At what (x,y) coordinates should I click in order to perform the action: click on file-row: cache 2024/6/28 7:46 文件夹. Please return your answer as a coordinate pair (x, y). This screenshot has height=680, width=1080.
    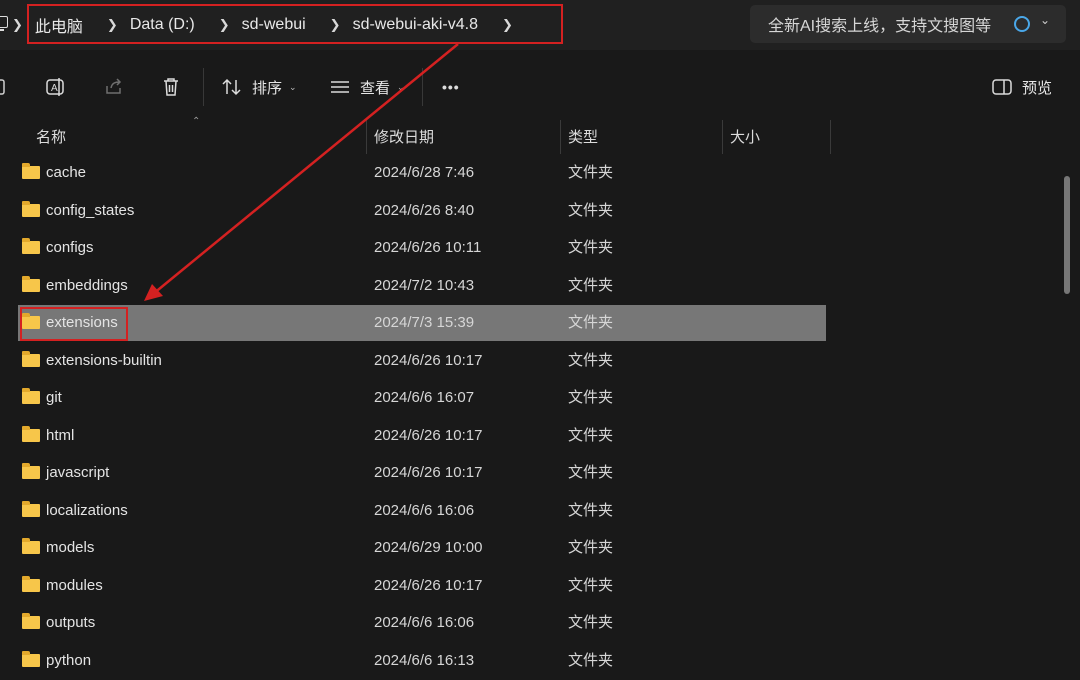
    Looking at the image, I should click on (422, 173).